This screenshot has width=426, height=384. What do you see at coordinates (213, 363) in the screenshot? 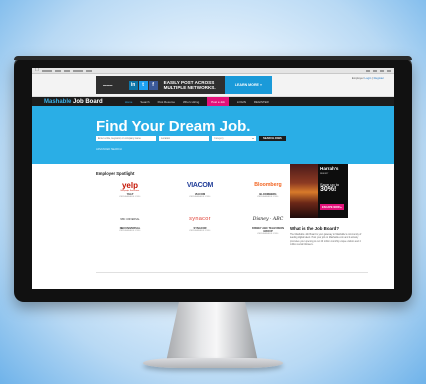
I see `monitor-base` at bounding box center [213, 363].